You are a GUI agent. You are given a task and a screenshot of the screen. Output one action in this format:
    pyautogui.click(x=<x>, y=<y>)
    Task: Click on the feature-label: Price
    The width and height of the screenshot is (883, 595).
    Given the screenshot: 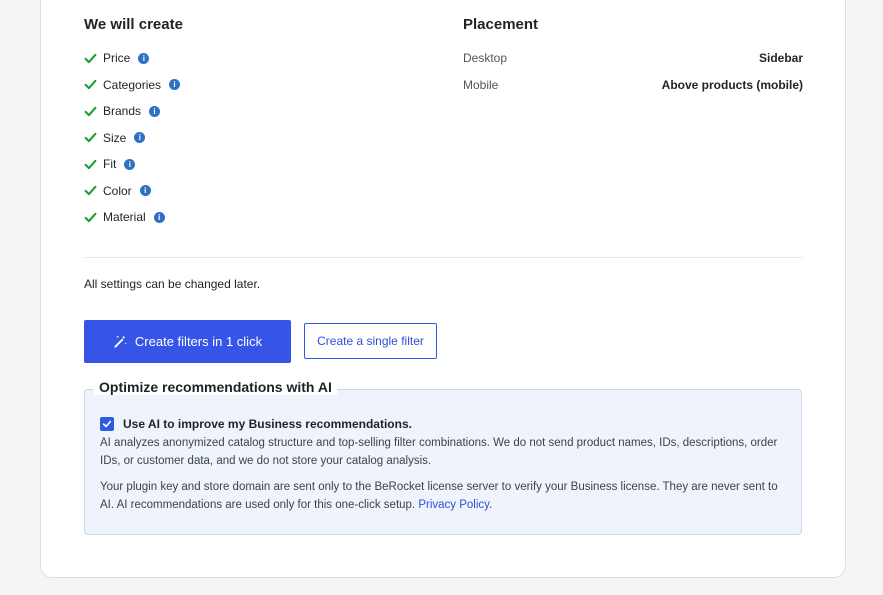 What is the action you would take?
    pyautogui.click(x=117, y=58)
    